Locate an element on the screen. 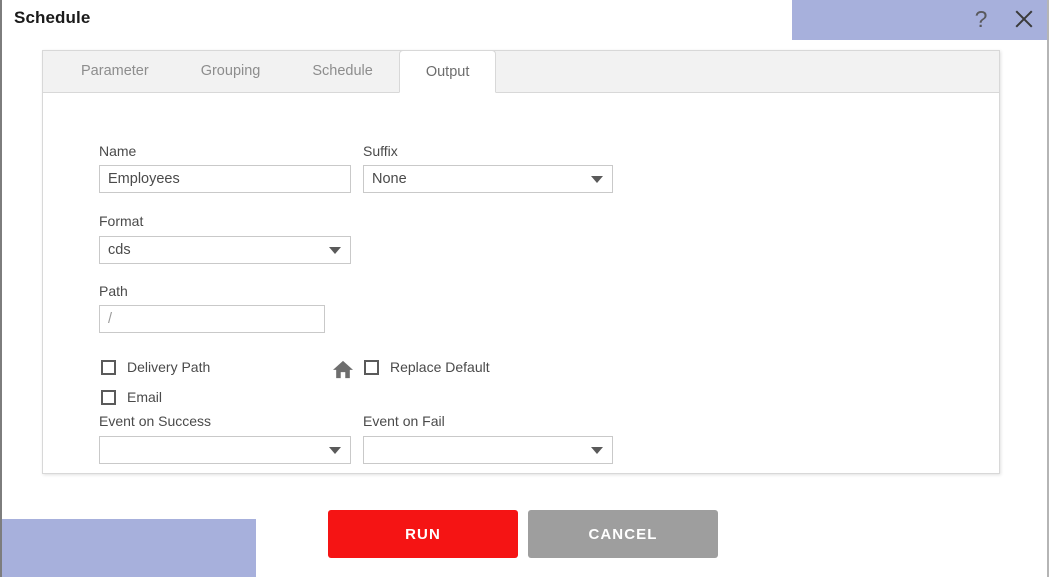  home-icon is located at coordinates (343, 369).